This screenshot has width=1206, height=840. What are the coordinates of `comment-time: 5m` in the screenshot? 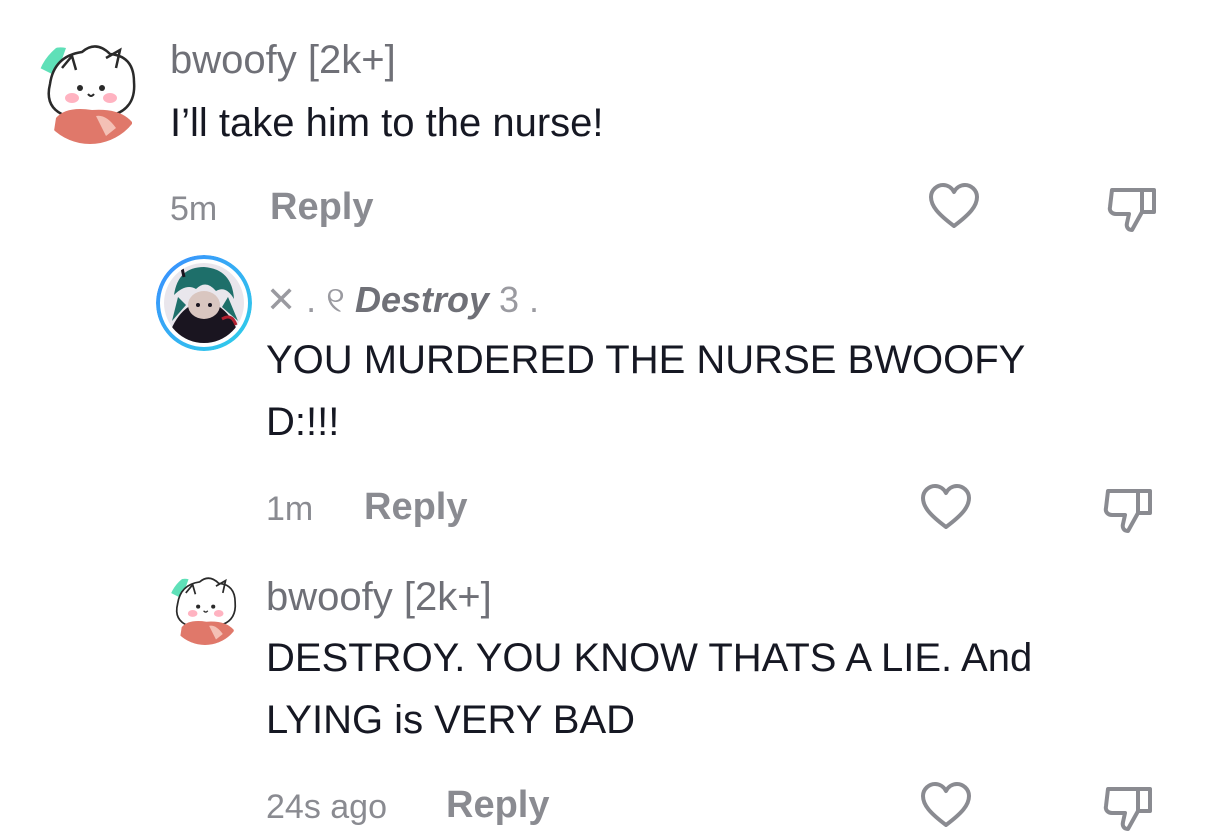 It's located at (194, 209).